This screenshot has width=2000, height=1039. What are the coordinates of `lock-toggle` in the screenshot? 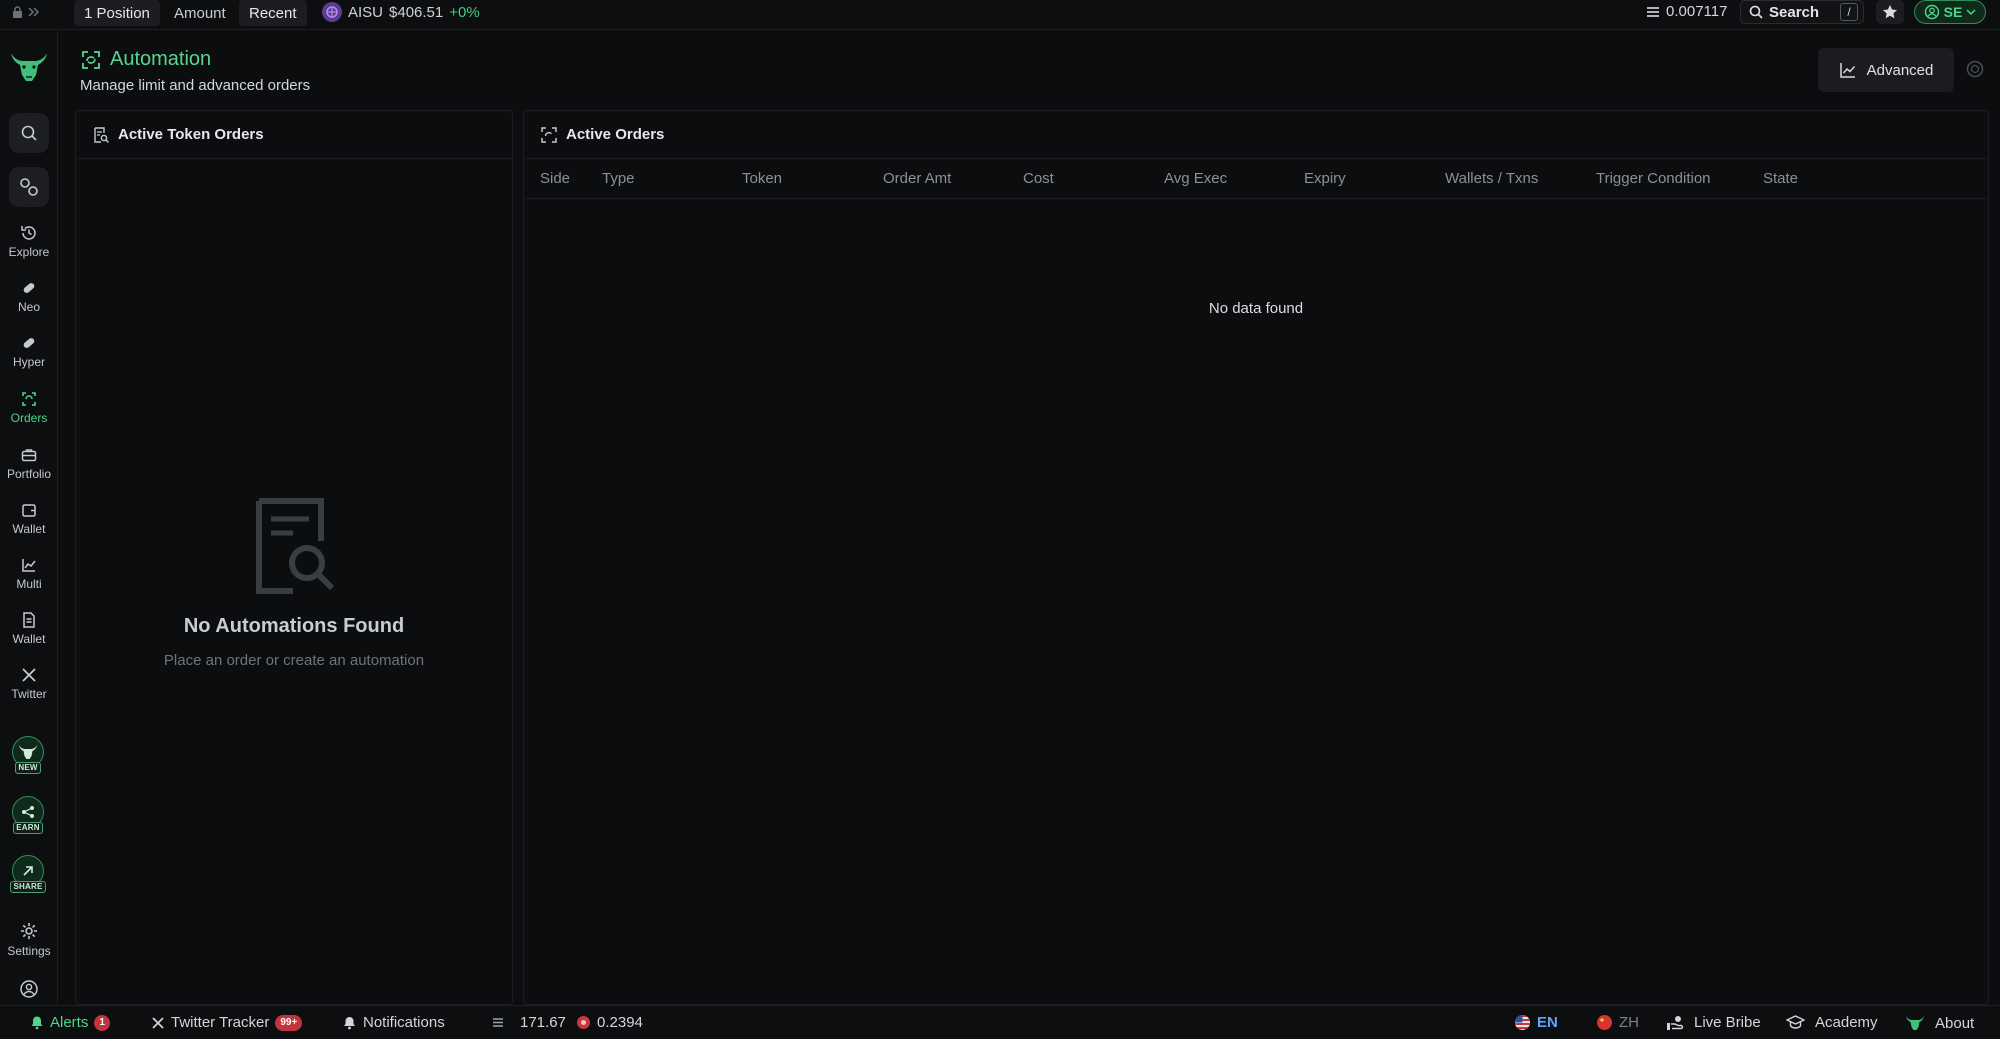 It's located at (26, 12).